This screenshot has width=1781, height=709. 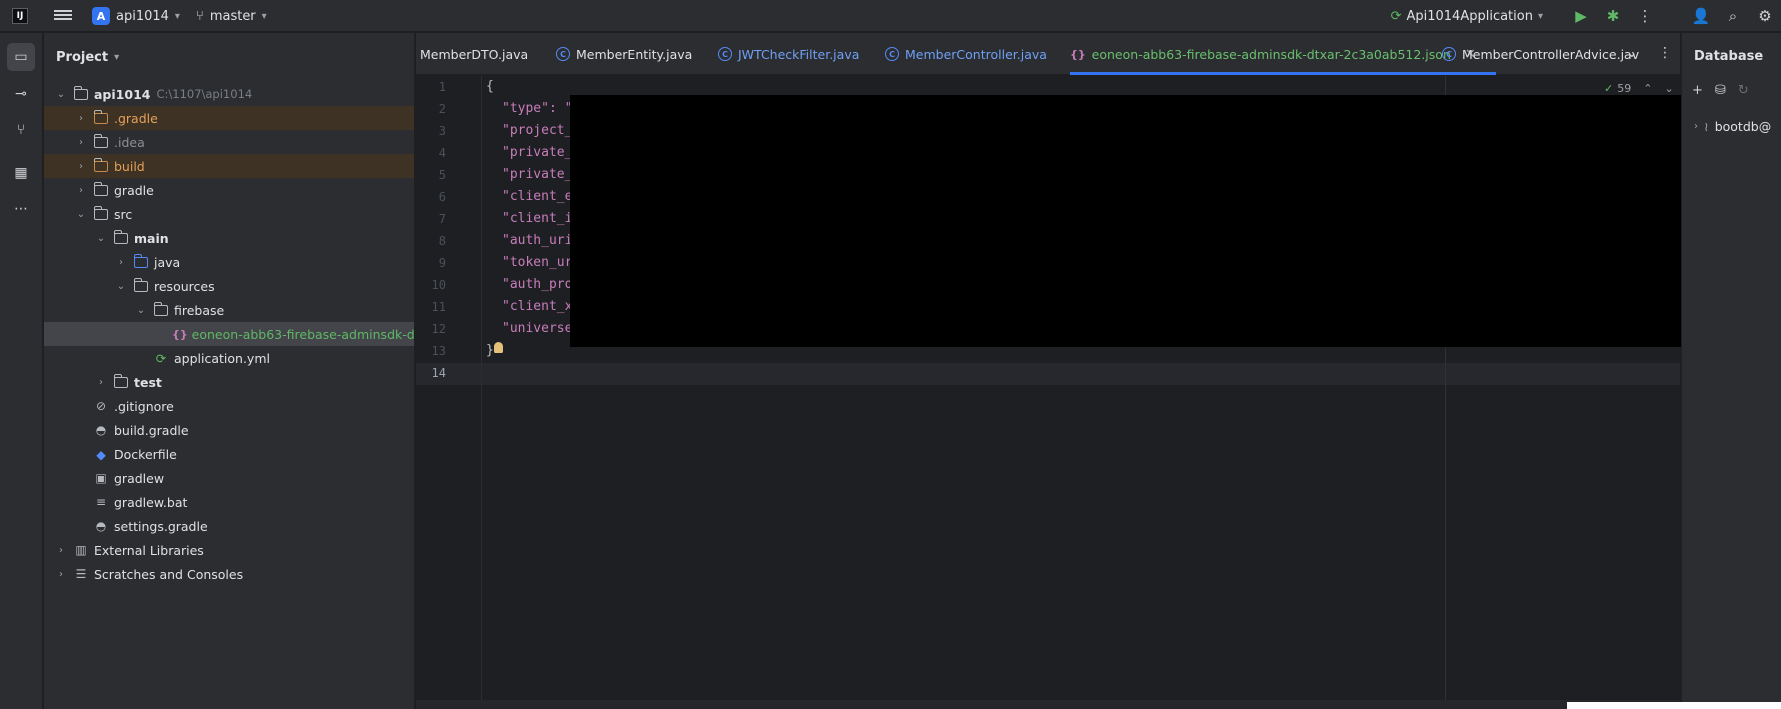 I want to click on more-actions-icon: ⋮, so click(x=1645, y=16).